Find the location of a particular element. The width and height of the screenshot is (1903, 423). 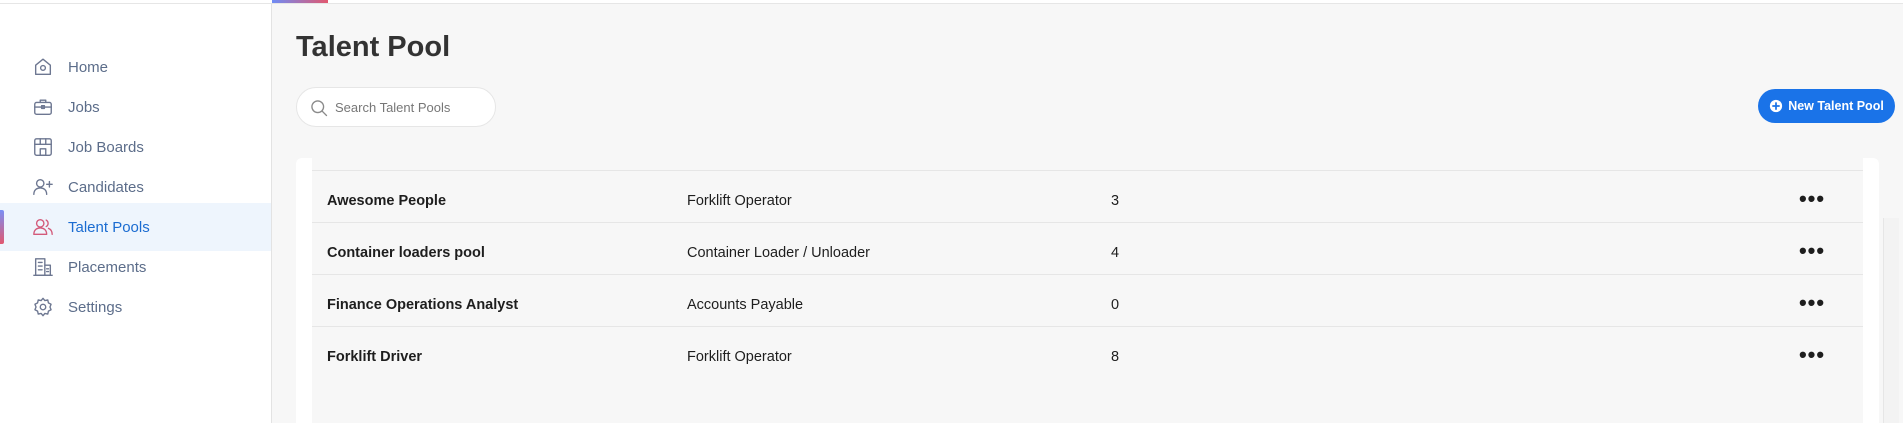

pool-job: Accounts Payable is located at coordinates (745, 305).